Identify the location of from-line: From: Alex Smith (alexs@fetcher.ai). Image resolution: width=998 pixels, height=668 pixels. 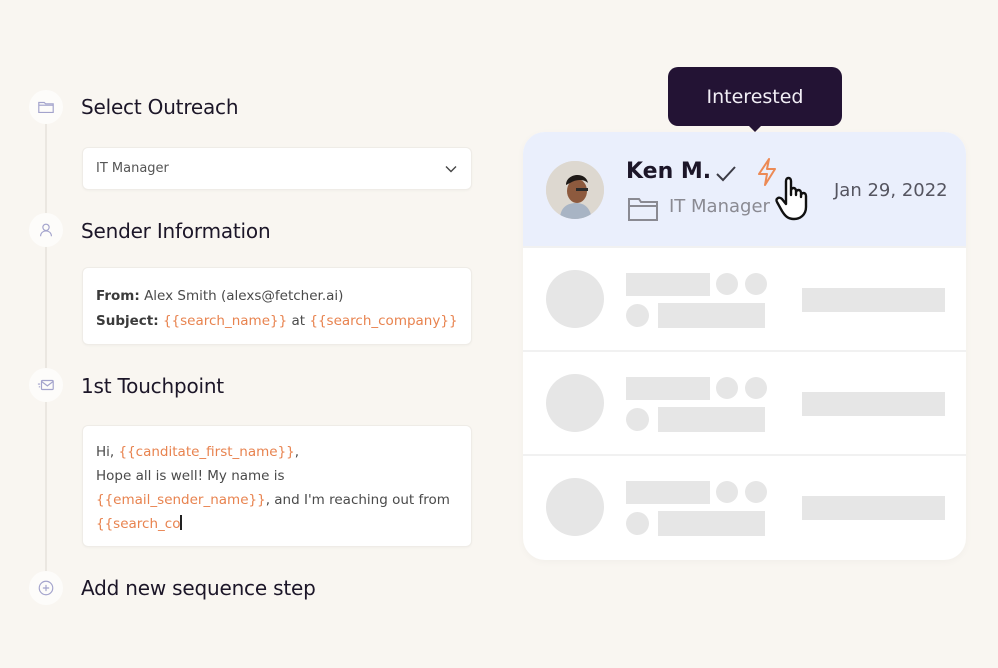
(277, 296).